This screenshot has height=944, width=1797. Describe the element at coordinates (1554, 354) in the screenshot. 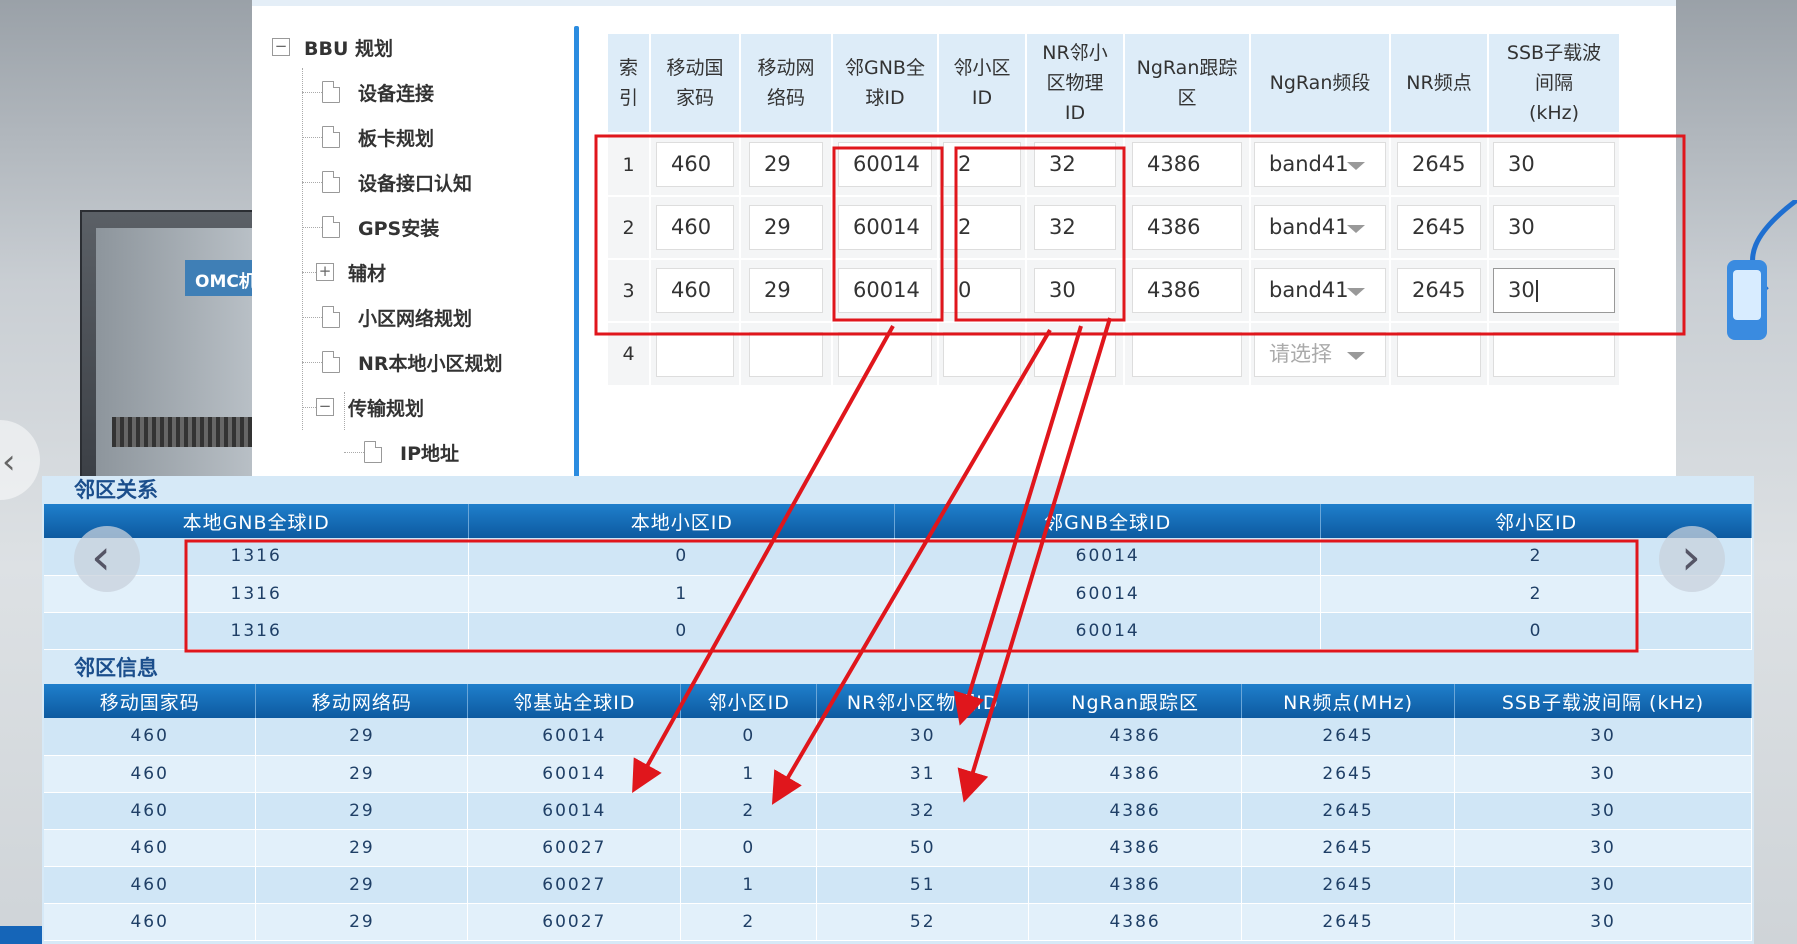

I see `ssb-input` at that location.